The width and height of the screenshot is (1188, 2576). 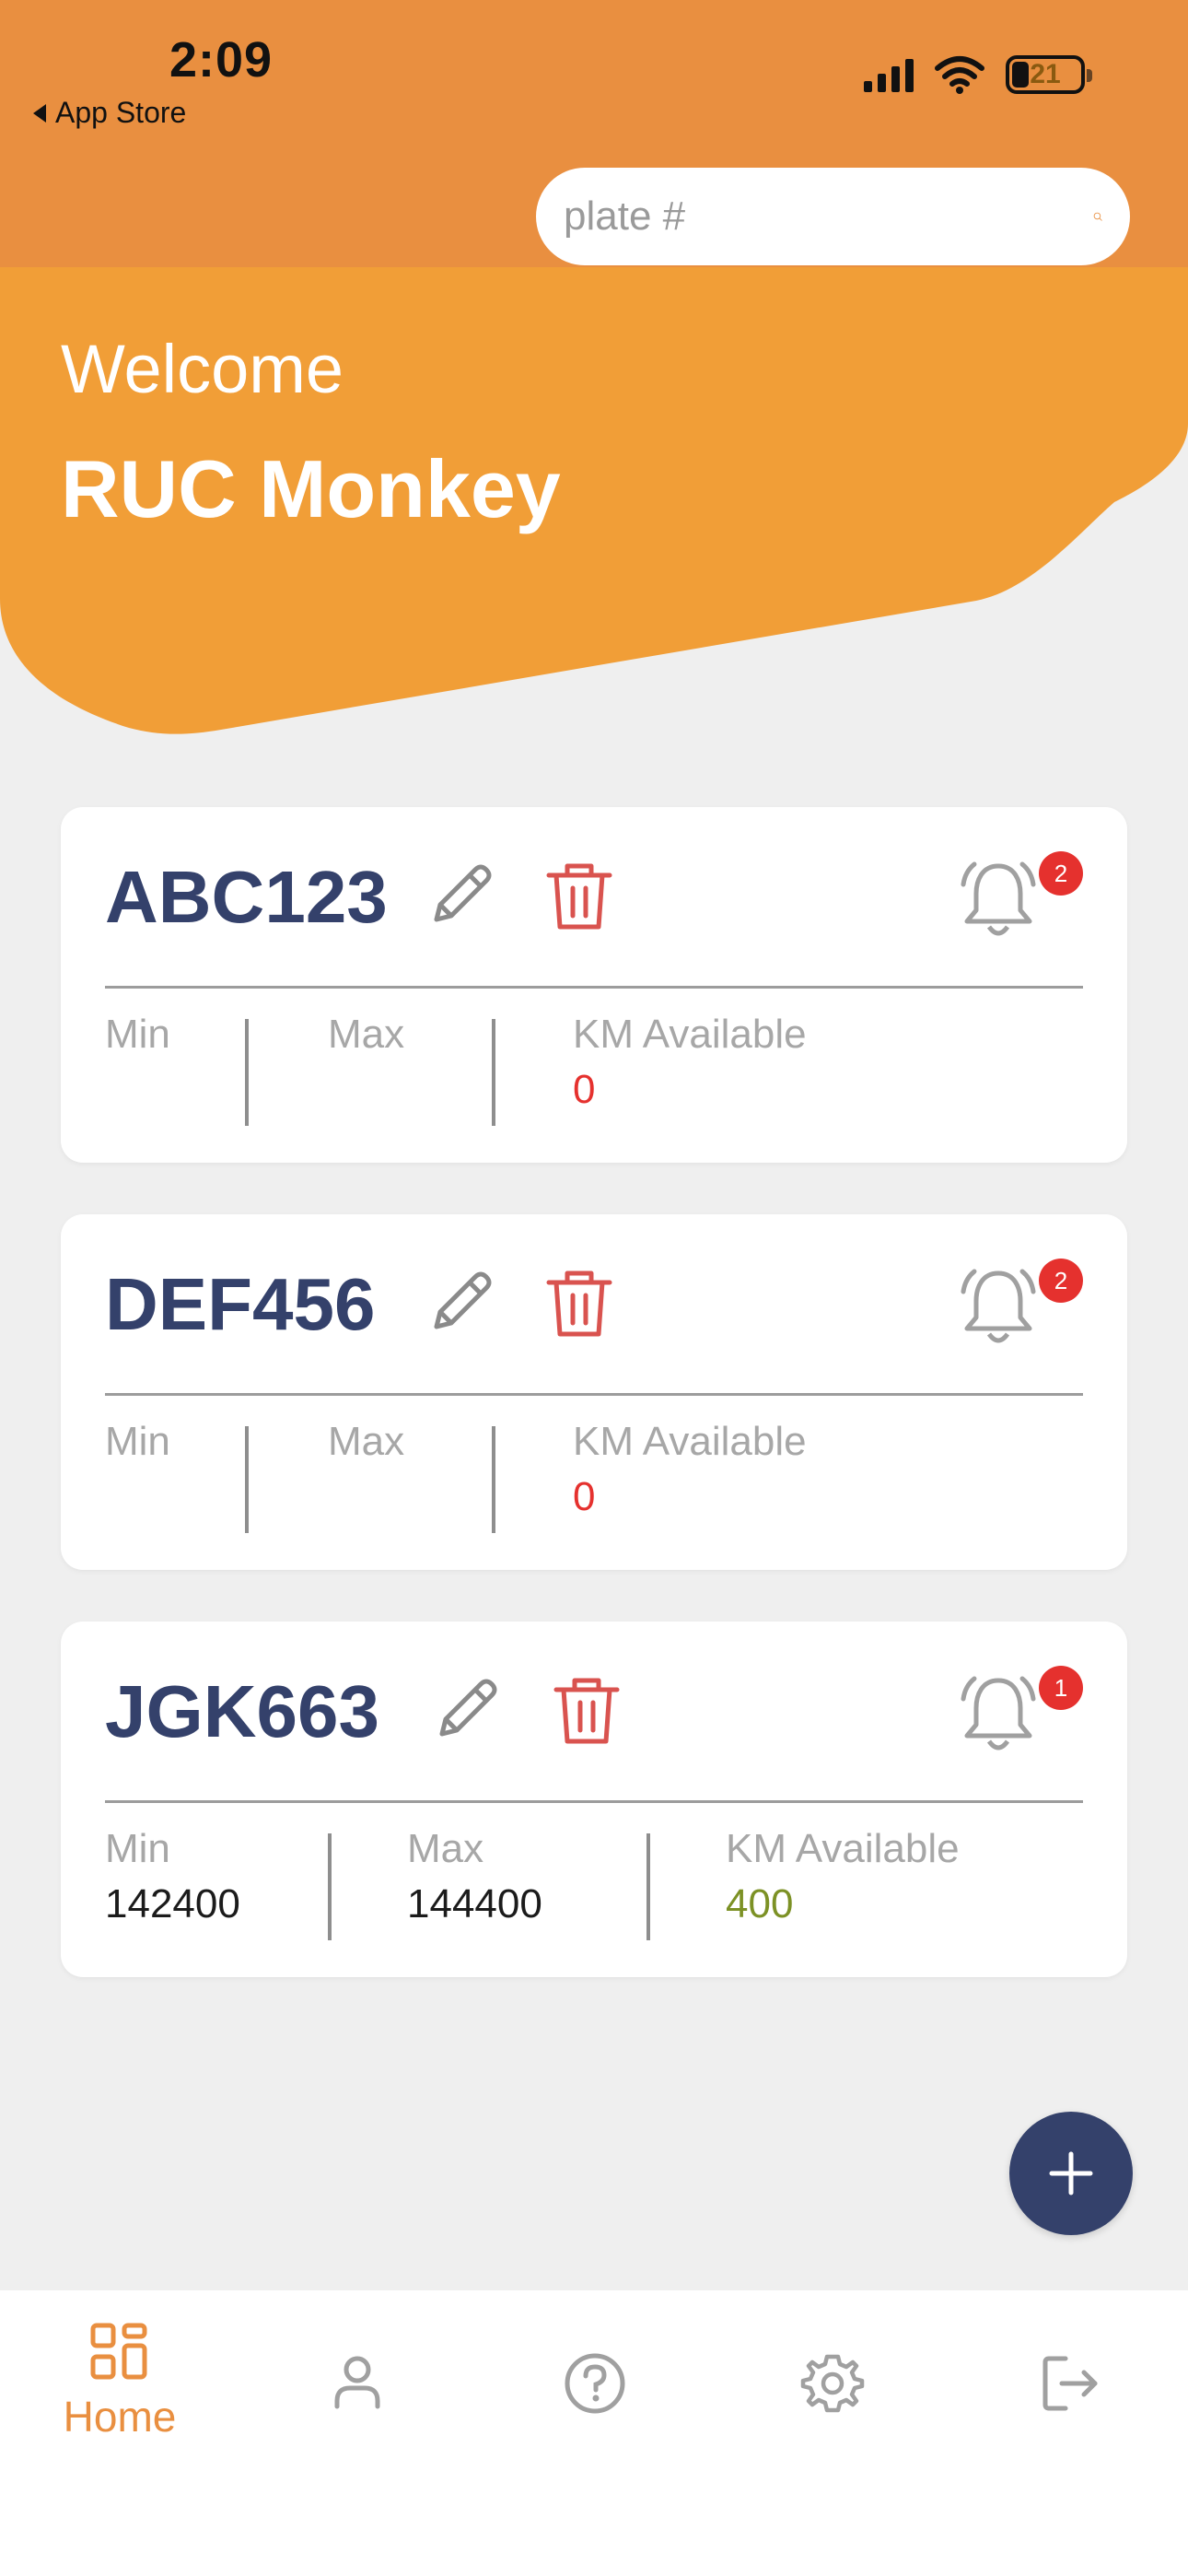 I want to click on tab-logout, so click(x=1070, y=2383).